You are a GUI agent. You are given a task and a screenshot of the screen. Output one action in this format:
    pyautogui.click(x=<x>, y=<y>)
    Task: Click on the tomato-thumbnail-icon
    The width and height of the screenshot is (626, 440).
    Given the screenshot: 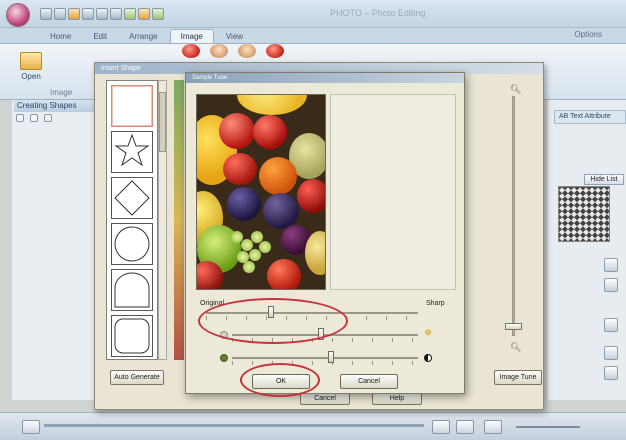 What is the action you would take?
    pyautogui.click(x=275, y=51)
    